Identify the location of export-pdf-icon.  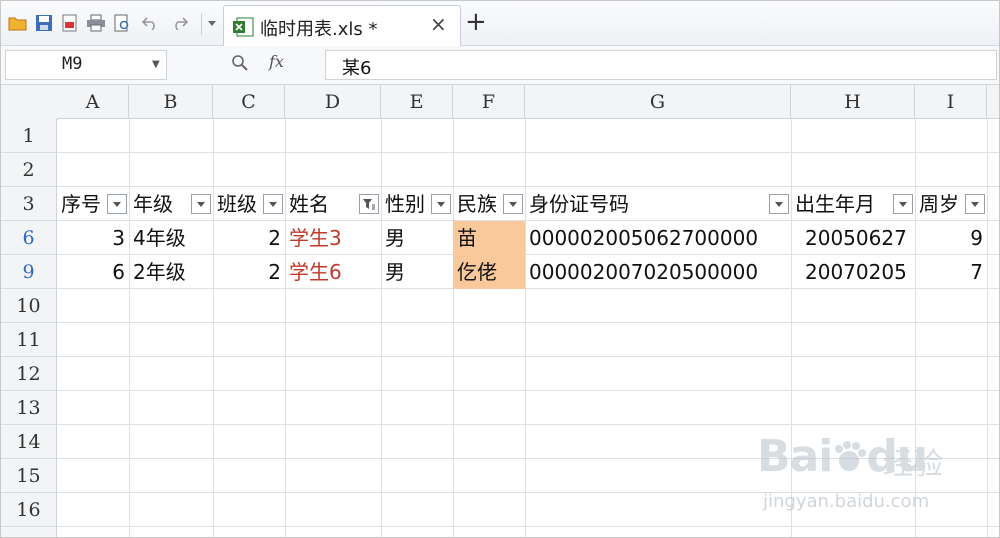
(70, 23).